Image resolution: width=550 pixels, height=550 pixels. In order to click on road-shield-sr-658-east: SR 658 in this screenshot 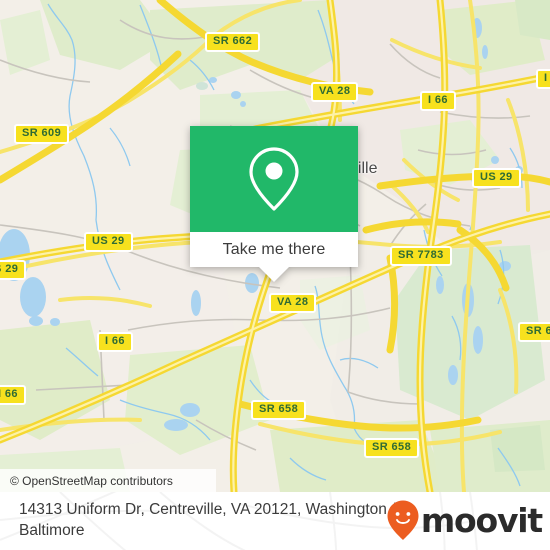, I will do `click(392, 448)`.